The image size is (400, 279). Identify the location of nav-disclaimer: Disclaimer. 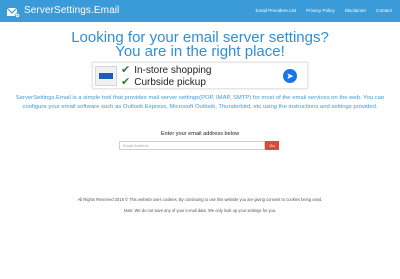
(355, 10).